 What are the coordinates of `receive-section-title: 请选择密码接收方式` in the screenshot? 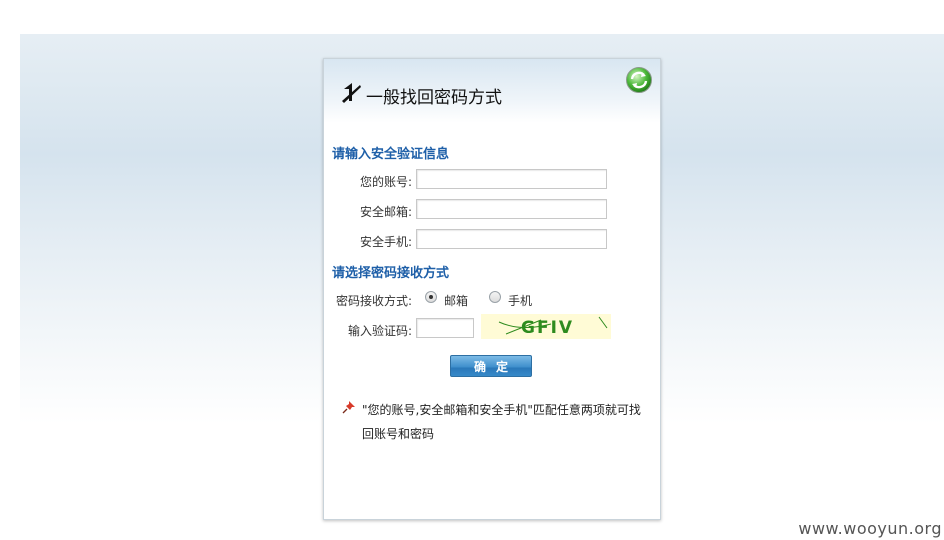 It's located at (391, 273).